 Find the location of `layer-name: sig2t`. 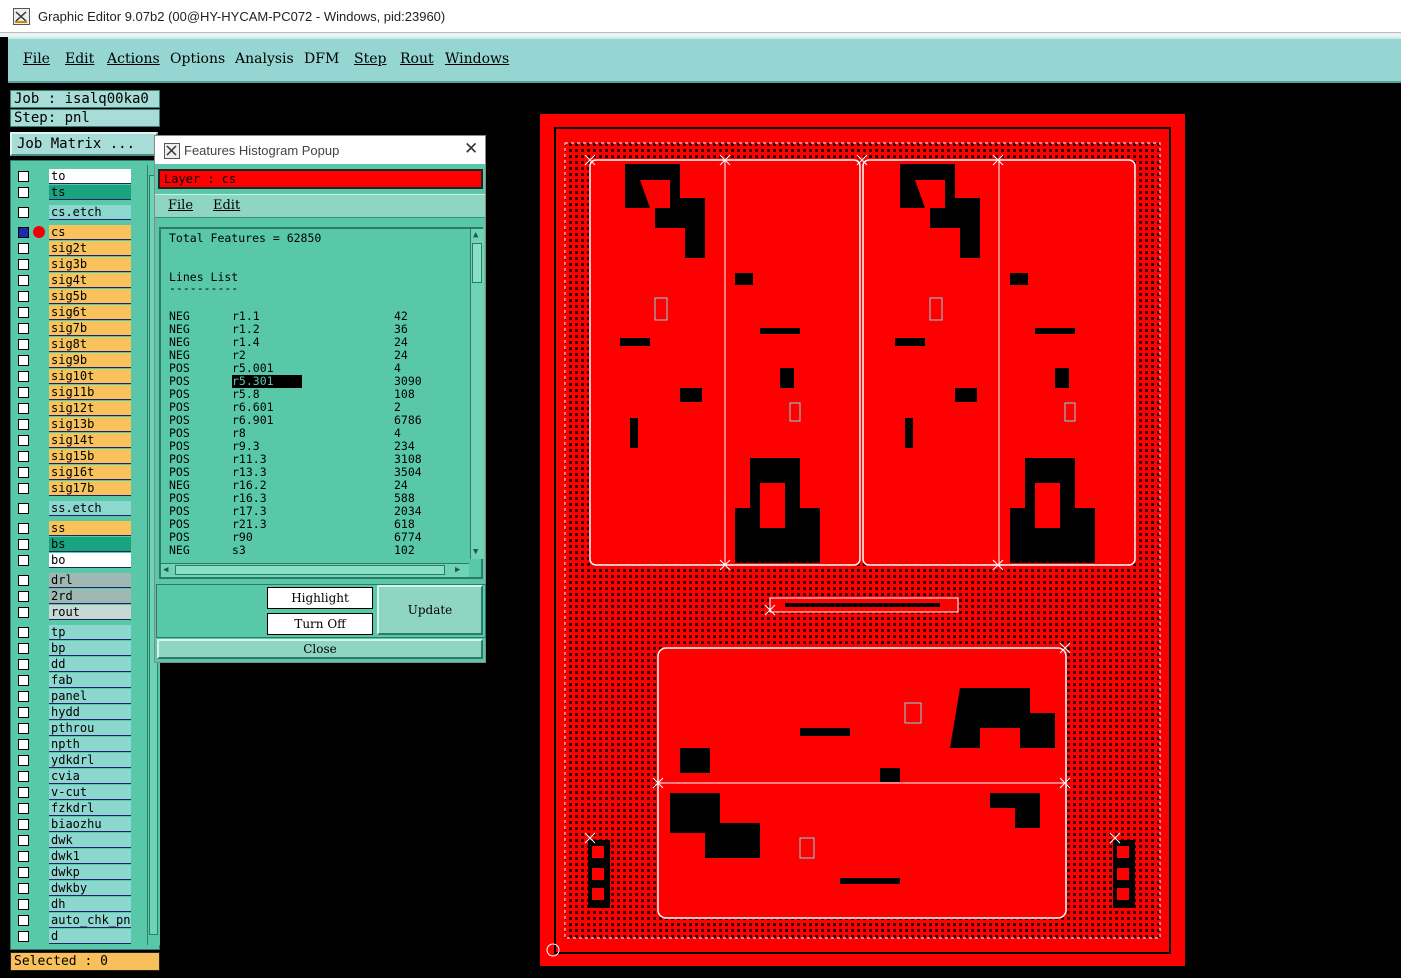

layer-name: sig2t is located at coordinates (90, 248).